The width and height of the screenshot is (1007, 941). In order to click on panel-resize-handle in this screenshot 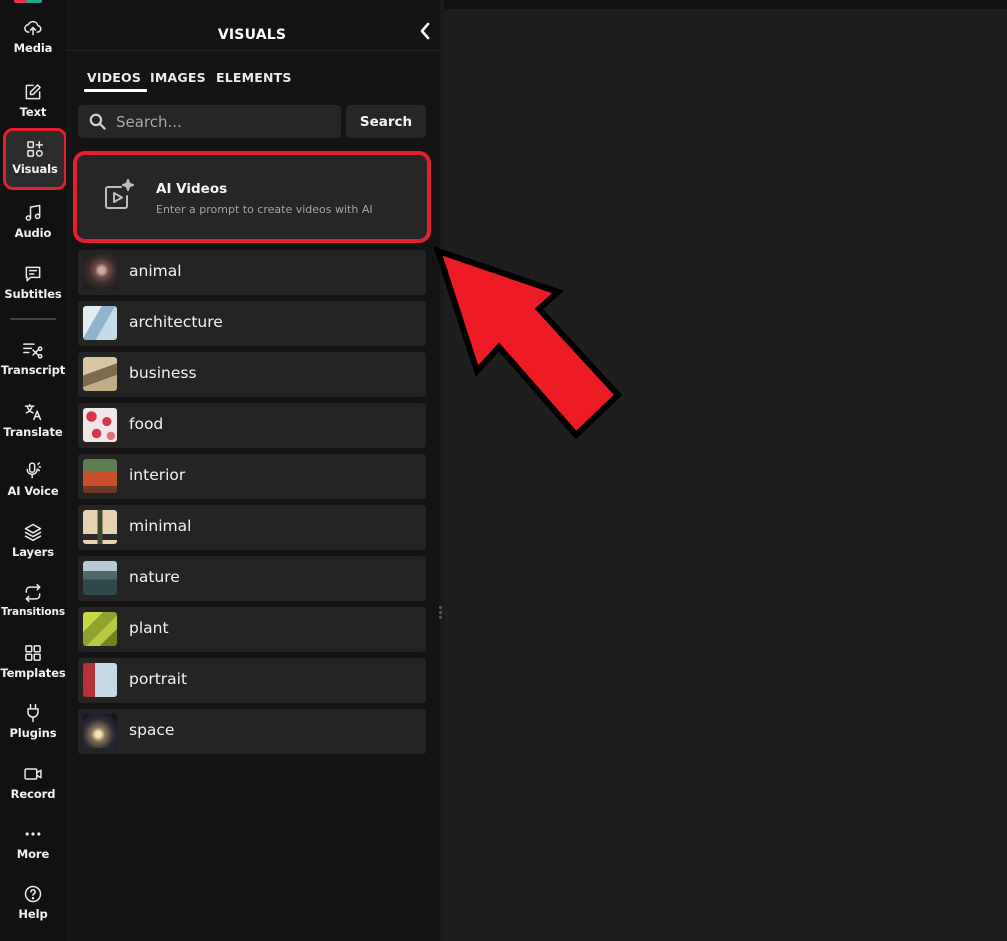, I will do `click(440, 613)`.